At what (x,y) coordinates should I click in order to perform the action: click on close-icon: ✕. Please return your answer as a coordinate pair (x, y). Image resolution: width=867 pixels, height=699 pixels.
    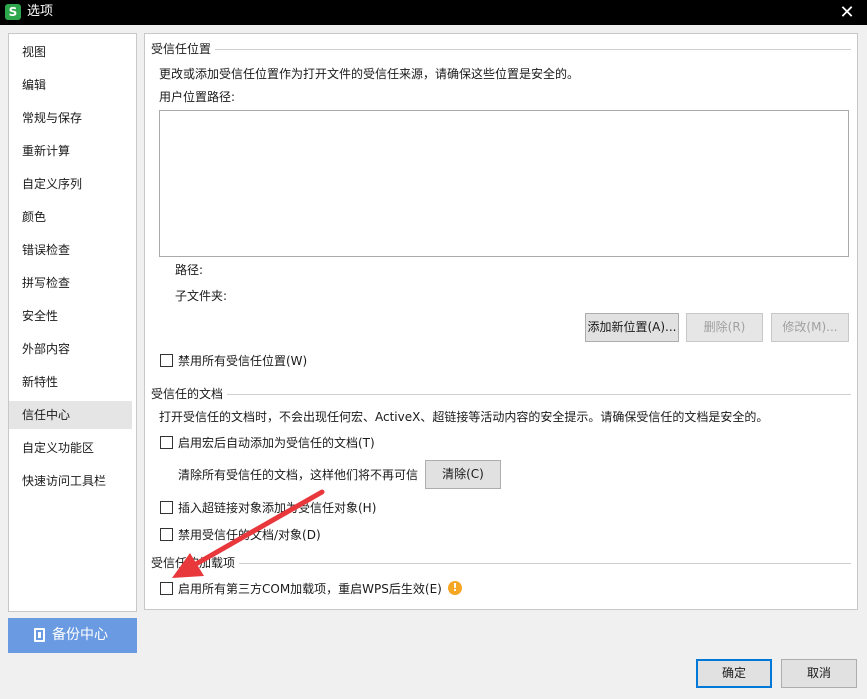
    Looking at the image, I should click on (847, 12).